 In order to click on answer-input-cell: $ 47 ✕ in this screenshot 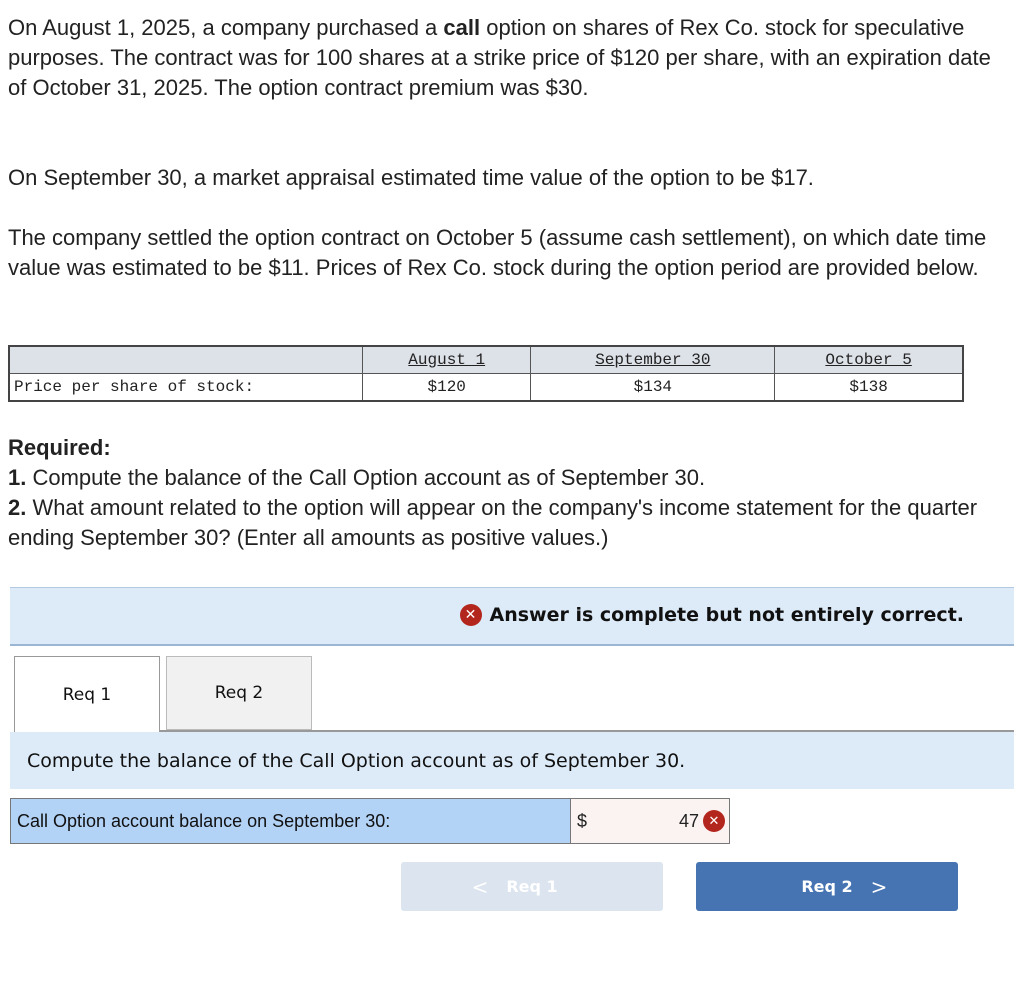, I will do `click(650, 821)`.